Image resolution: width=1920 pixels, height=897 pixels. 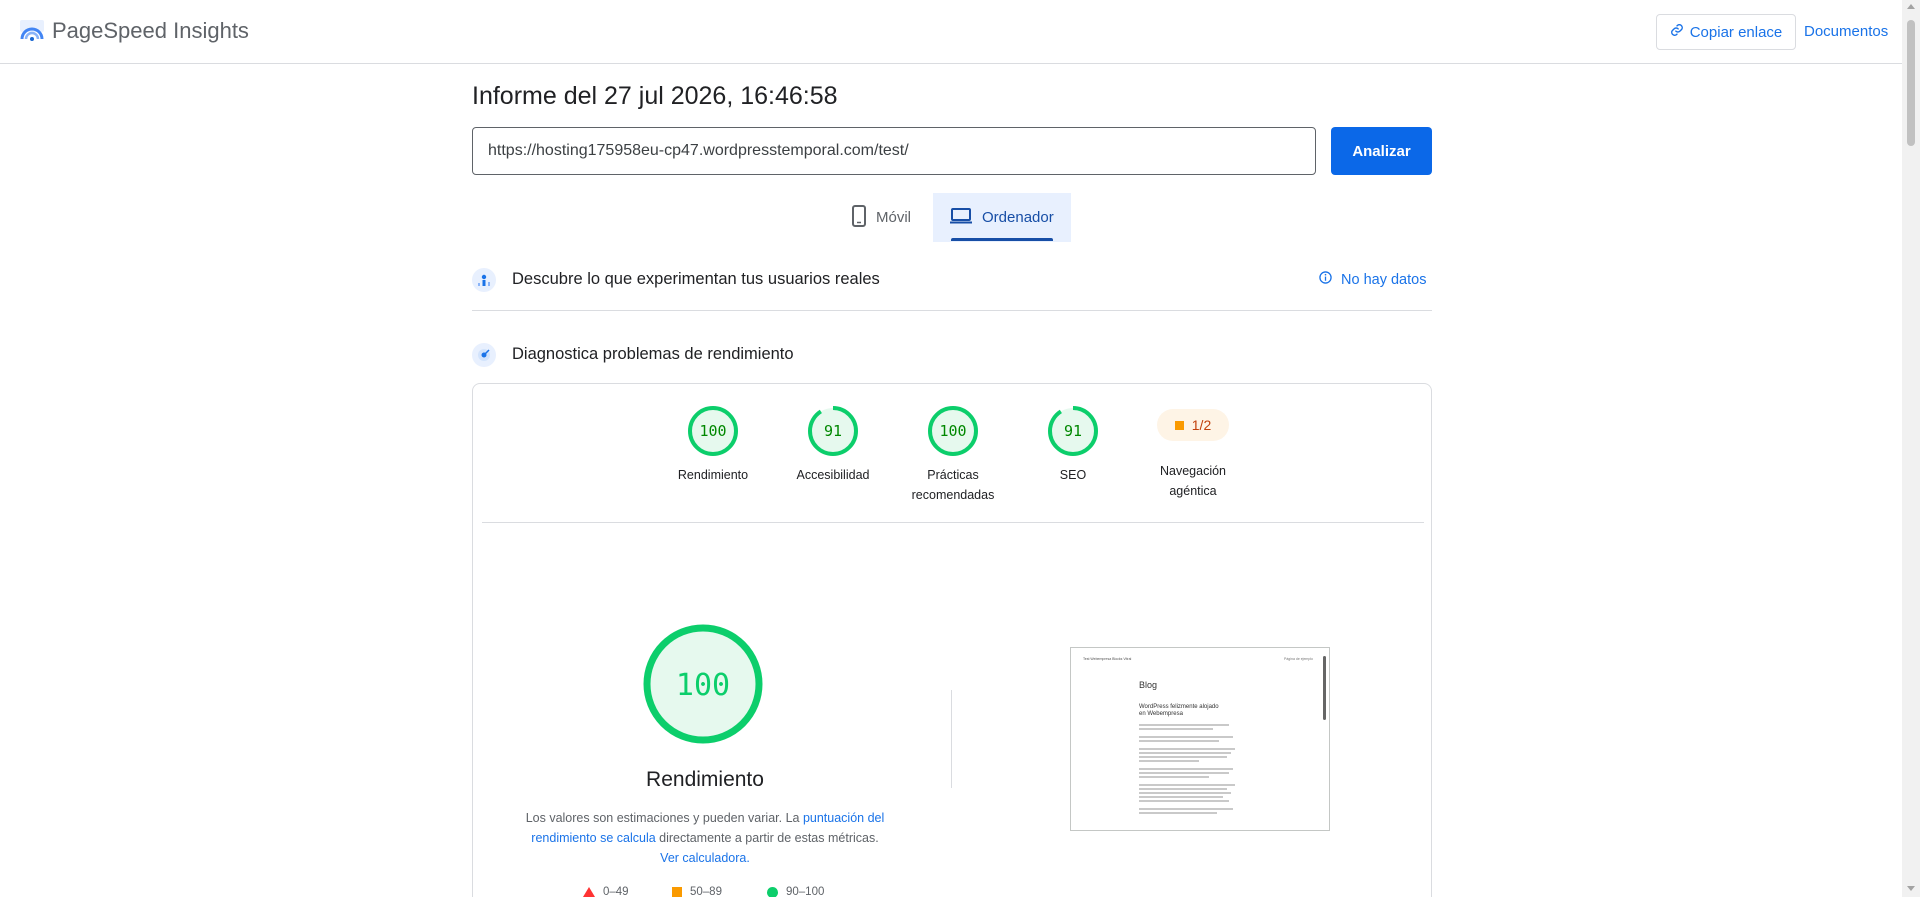 I want to click on legend-pass: 90–100, so click(x=795, y=891).